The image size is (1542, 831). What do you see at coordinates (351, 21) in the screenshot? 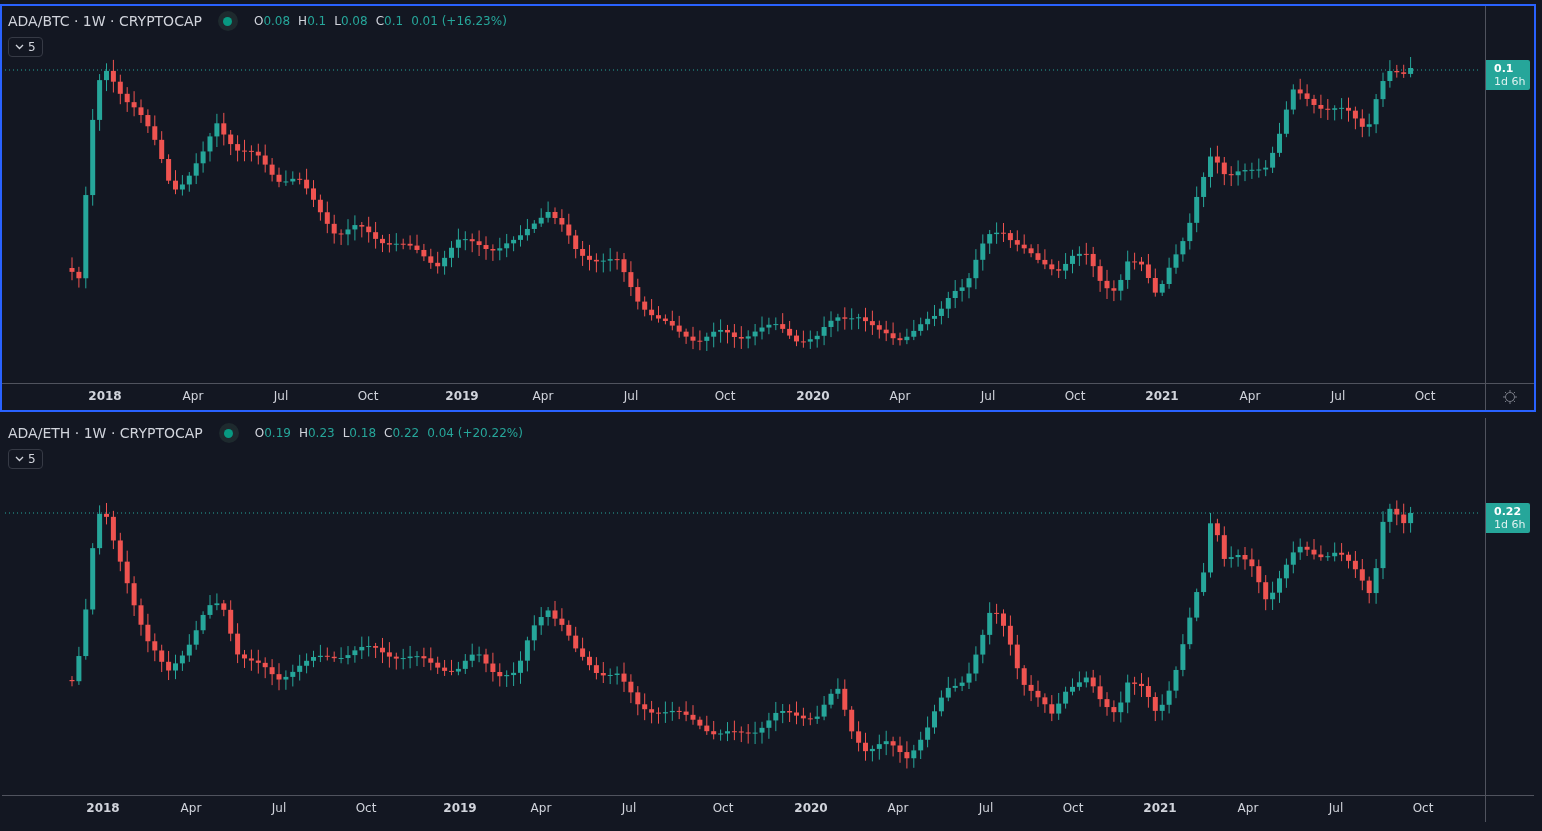
I see `ohlc-value: L0.08` at bounding box center [351, 21].